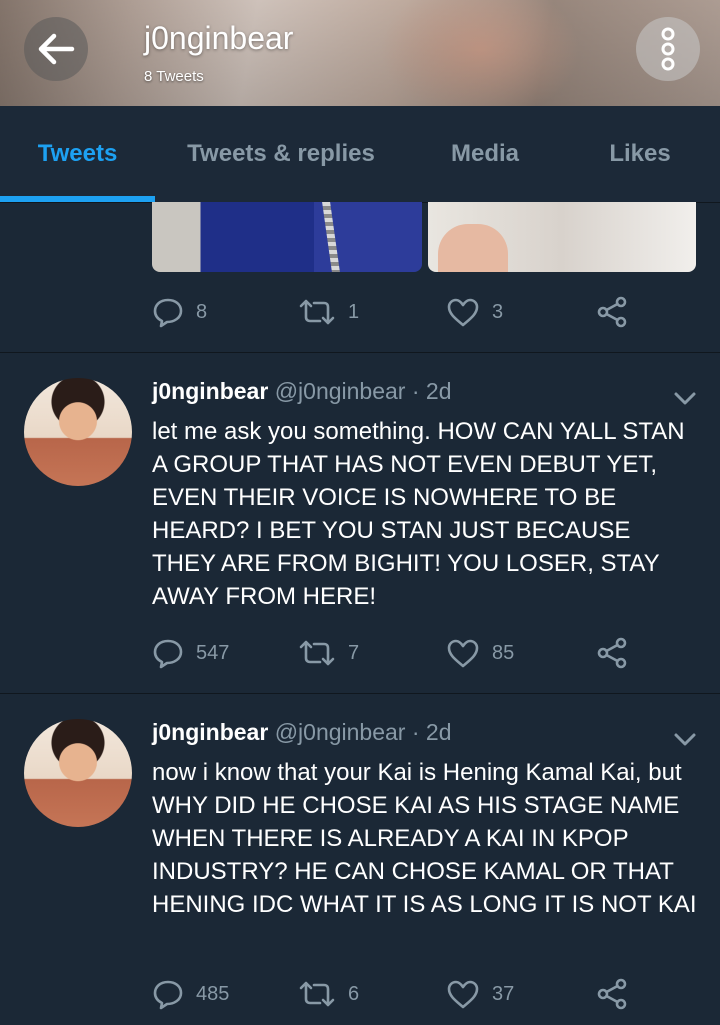 The width and height of the screenshot is (720, 1025). Describe the element at coordinates (498, 311) in the screenshot. I see `like-count: 3` at that location.